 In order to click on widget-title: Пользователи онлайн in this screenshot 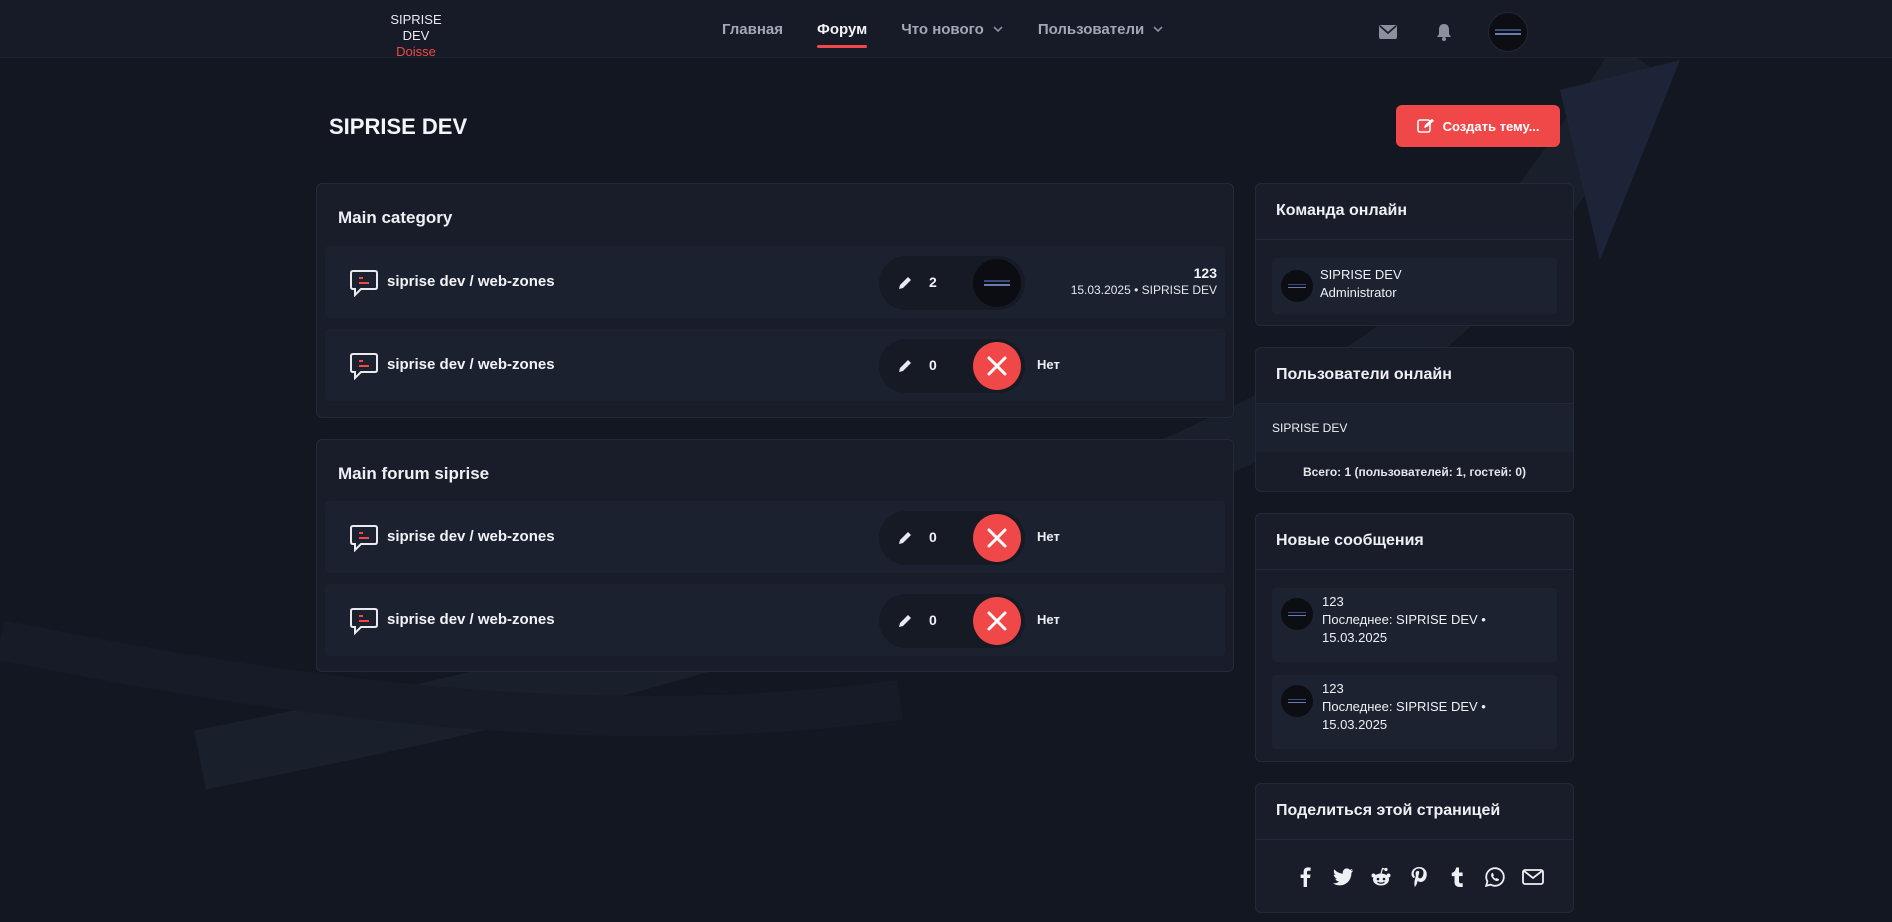, I will do `click(1364, 374)`.